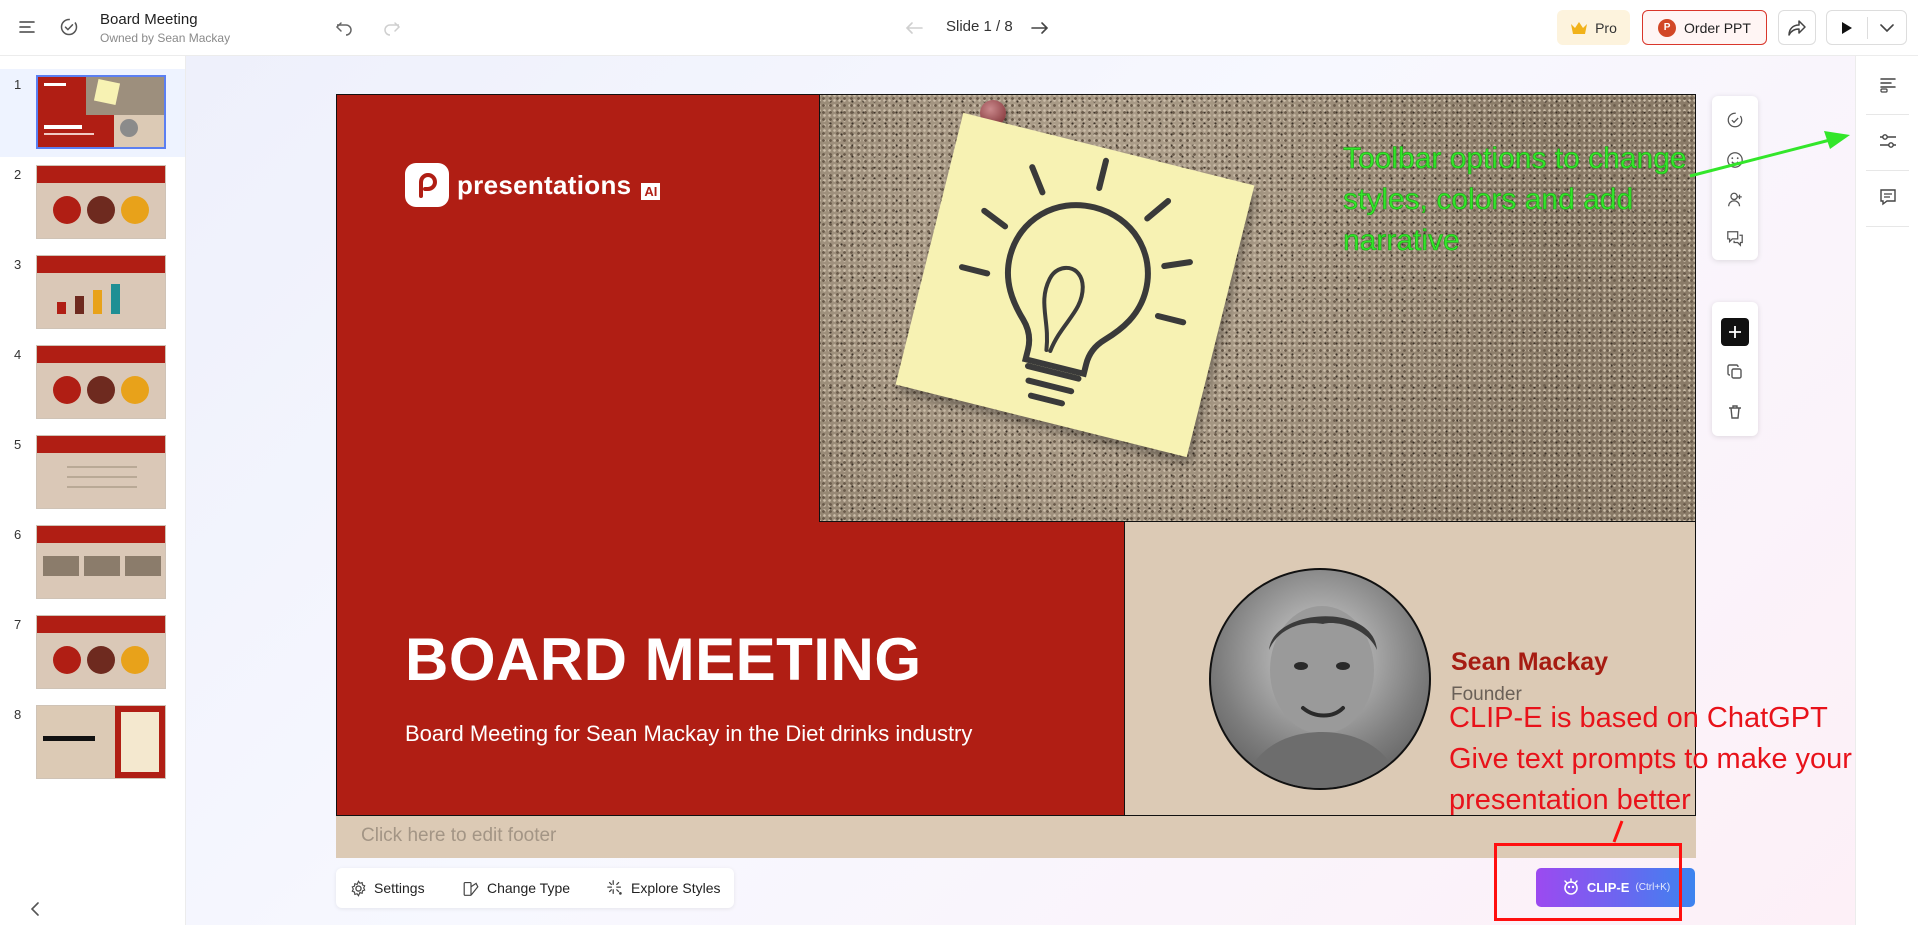 The height and width of the screenshot is (925, 1918). I want to click on slide-thumbnail-panel: 1 2 3 4 5 6 7 8, so click(93, 490).